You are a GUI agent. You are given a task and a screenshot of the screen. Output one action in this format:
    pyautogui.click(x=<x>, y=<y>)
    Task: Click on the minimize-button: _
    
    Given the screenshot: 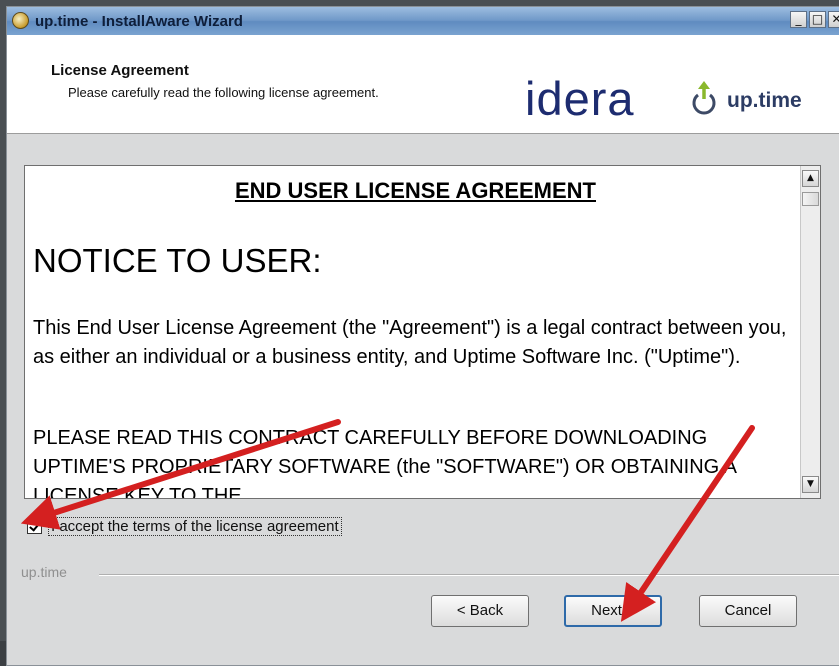 What is the action you would take?
    pyautogui.click(x=798, y=19)
    